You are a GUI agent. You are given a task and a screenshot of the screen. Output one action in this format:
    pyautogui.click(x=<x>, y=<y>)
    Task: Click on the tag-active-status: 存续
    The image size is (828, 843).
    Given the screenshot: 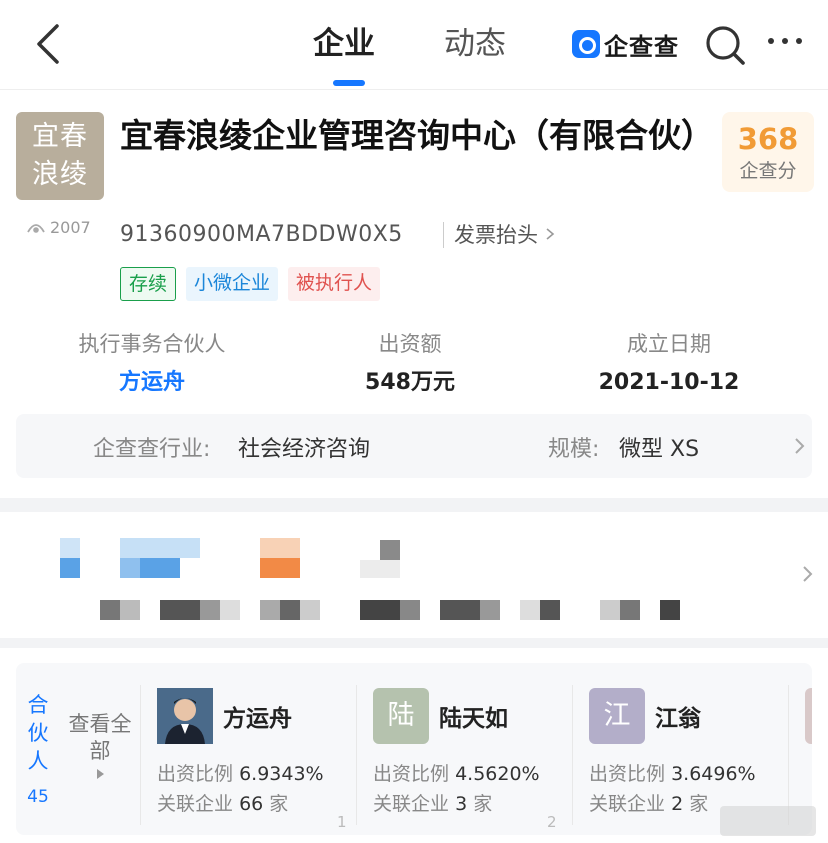 What is the action you would take?
    pyautogui.click(x=148, y=284)
    